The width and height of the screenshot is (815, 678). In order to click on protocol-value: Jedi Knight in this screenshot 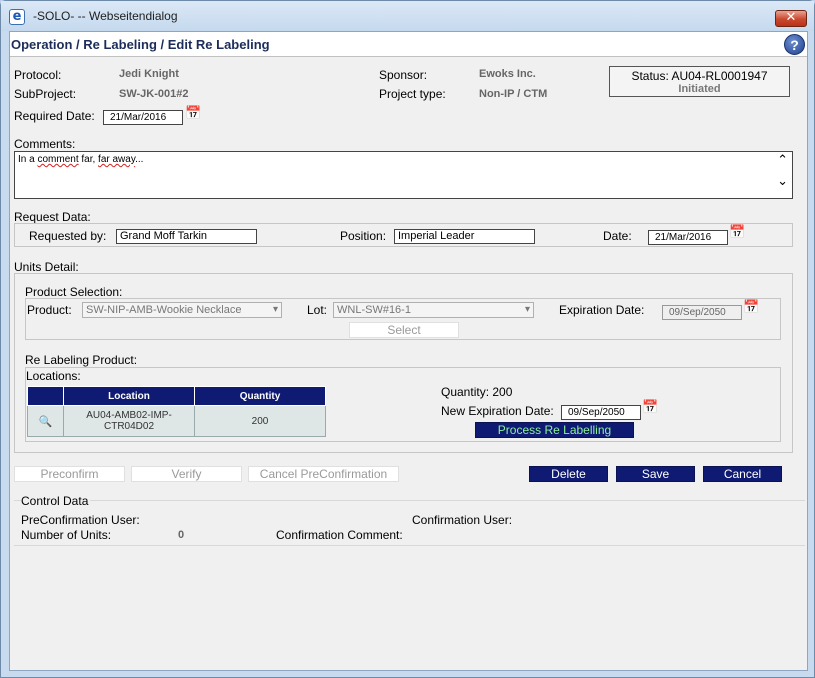, I will do `click(149, 74)`.